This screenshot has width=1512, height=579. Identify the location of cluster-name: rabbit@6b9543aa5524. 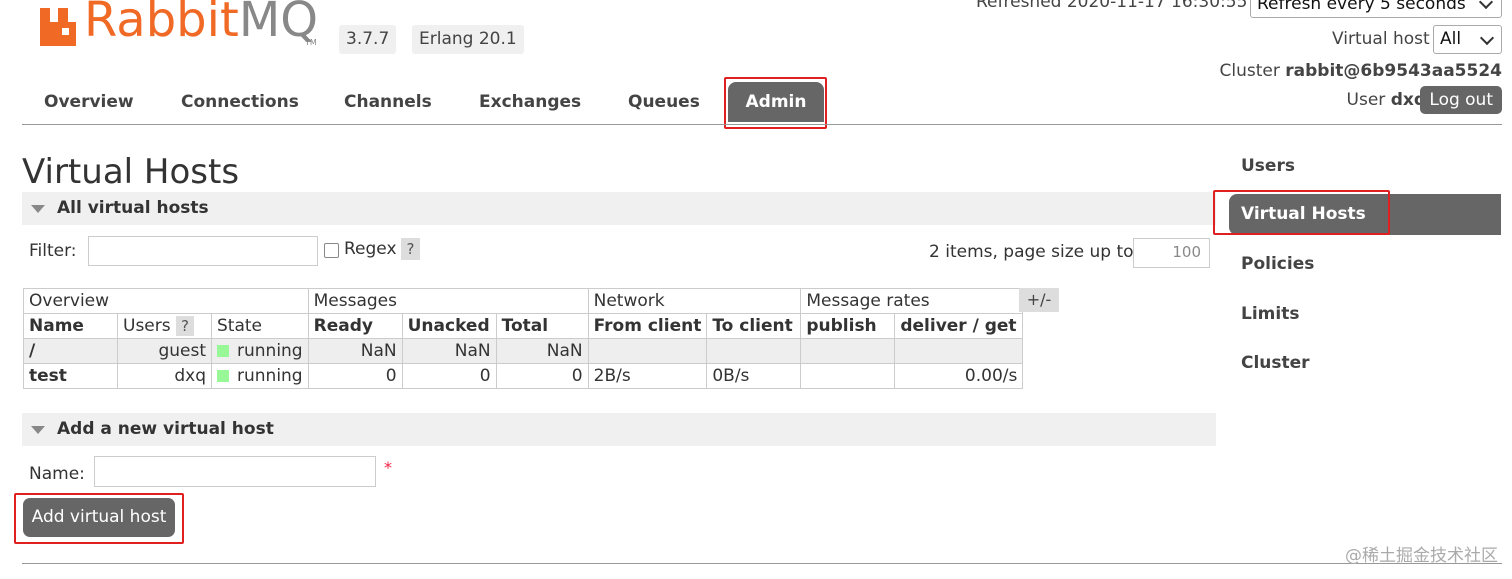
(1393, 71).